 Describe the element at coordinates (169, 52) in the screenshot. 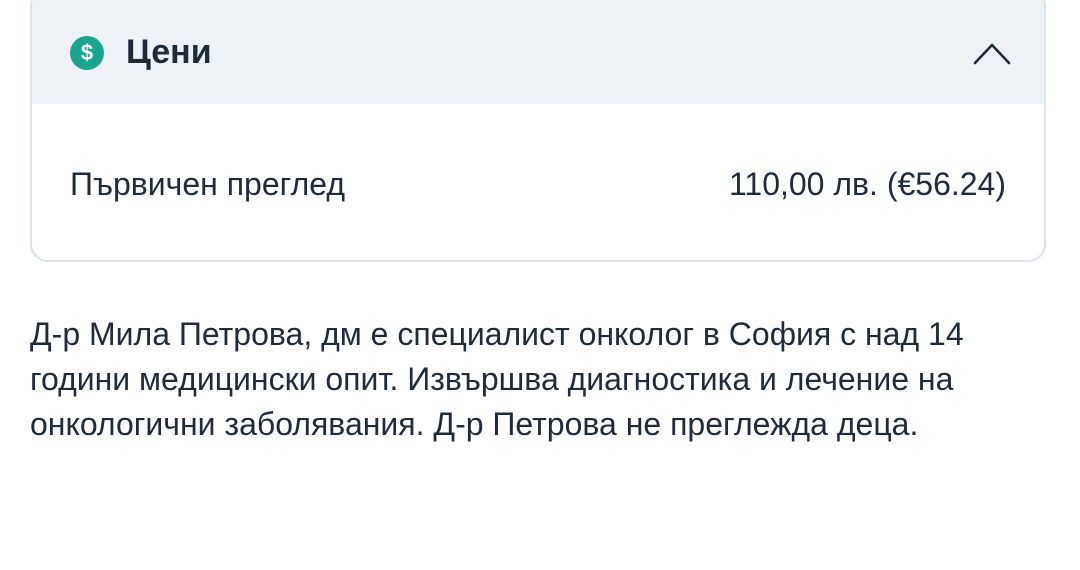

I see `prices-title: Цени` at that location.